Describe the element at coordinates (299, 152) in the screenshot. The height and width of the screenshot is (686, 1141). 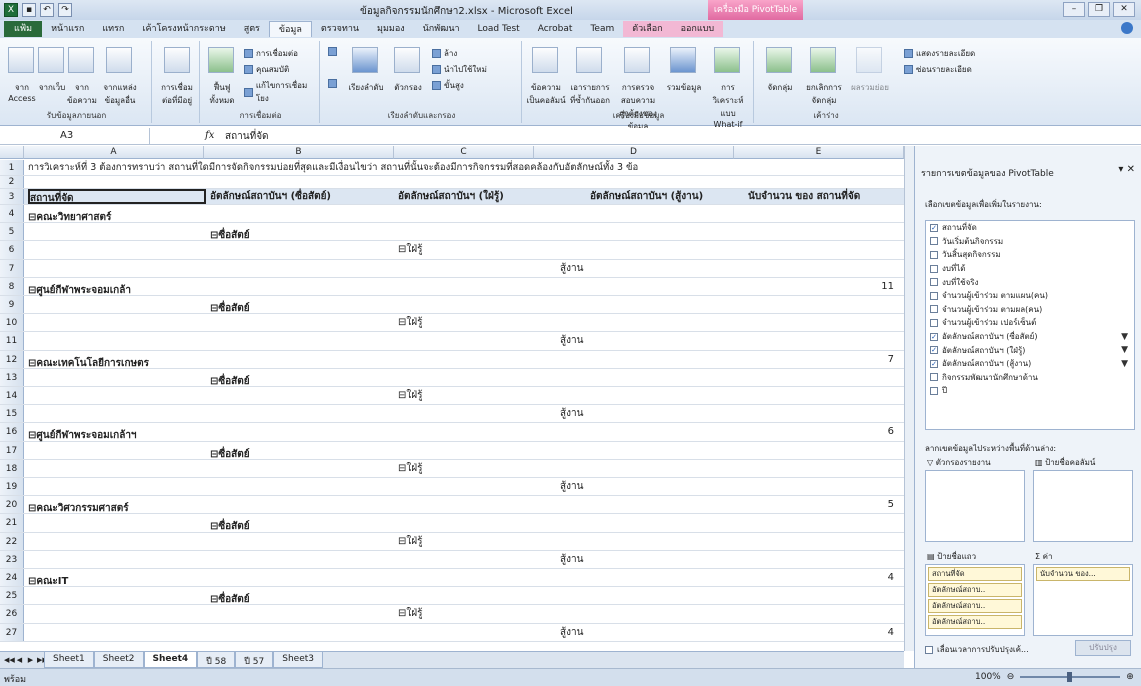
I see `column-header-b: B` at that location.